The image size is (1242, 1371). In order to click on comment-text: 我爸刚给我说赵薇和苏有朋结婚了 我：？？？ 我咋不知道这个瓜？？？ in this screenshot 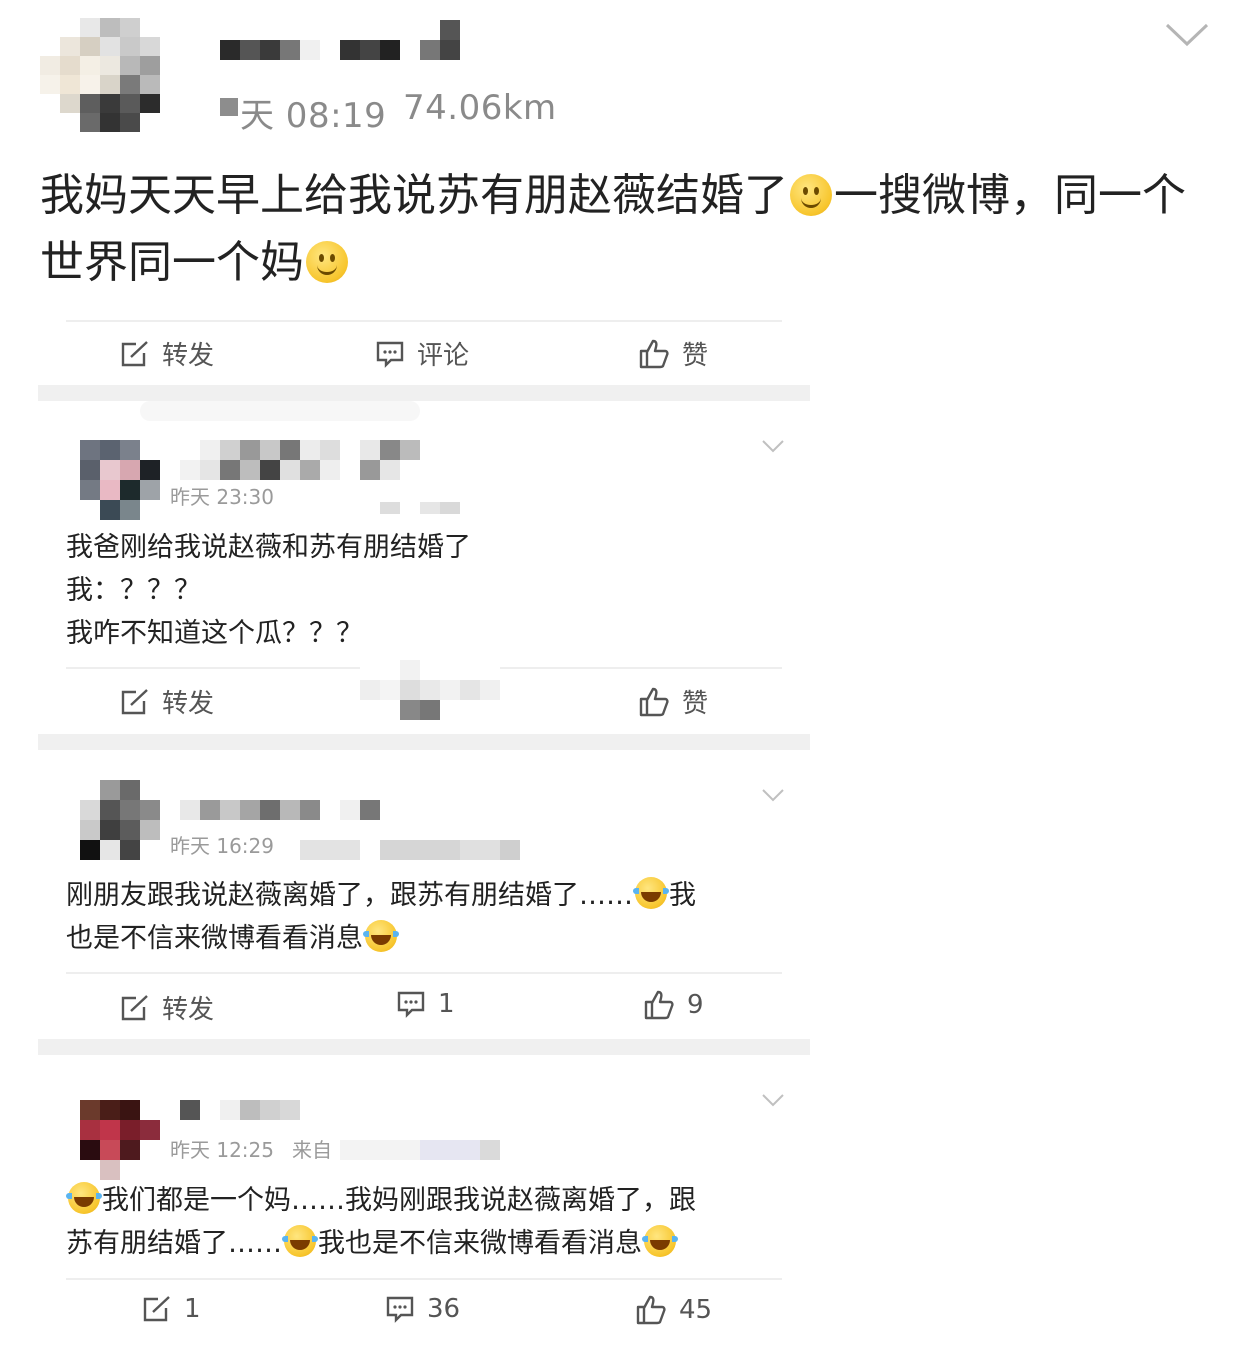, I will do `click(426, 590)`.